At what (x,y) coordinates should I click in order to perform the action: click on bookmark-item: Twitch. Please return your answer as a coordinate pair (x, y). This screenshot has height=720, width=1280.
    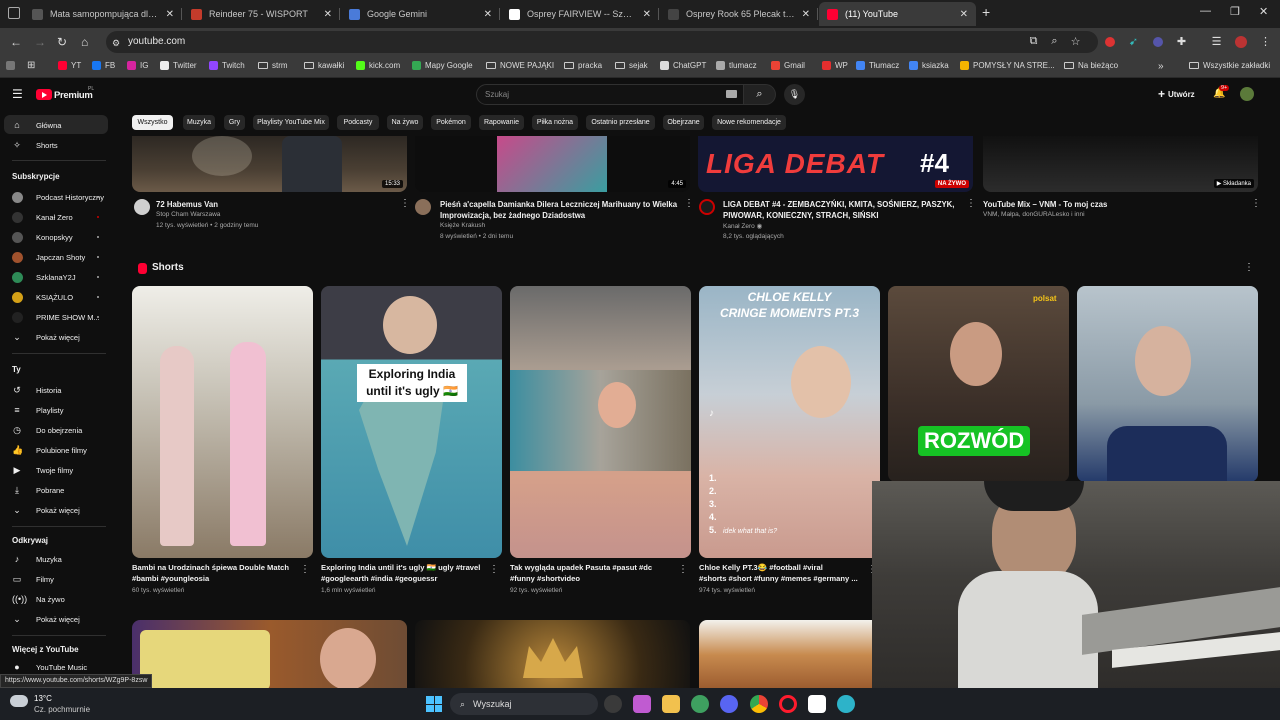
    Looking at the image, I should click on (227, 65).